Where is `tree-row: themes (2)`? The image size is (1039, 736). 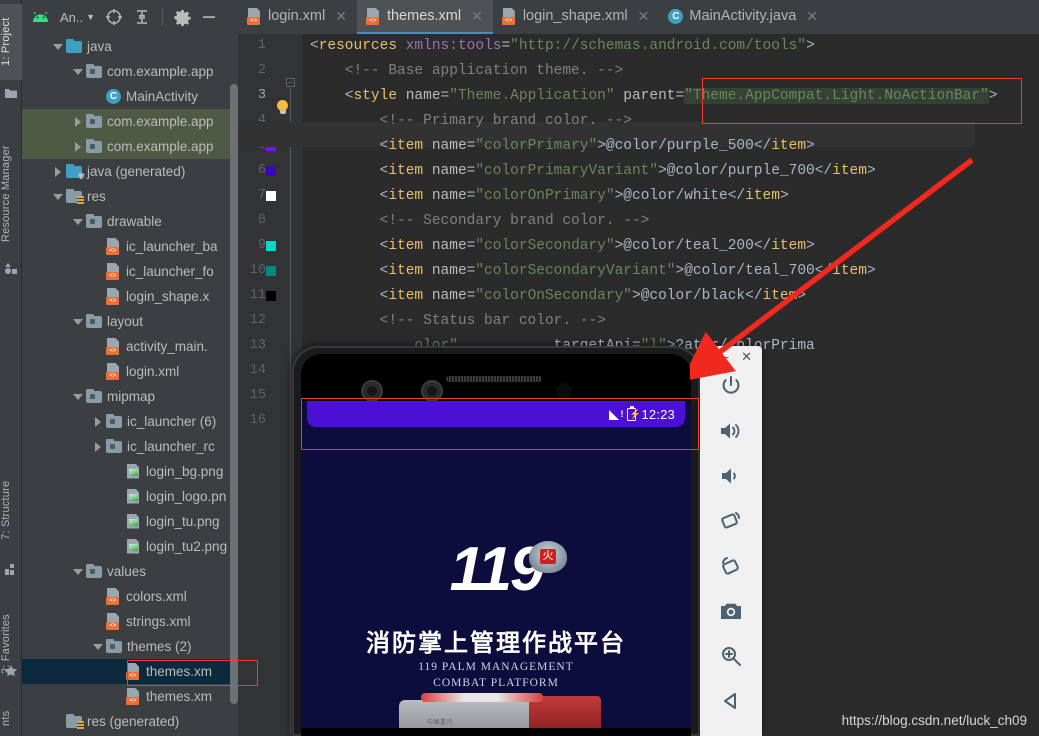 tree-row: themes (2) is located at coordinates (130, 646).